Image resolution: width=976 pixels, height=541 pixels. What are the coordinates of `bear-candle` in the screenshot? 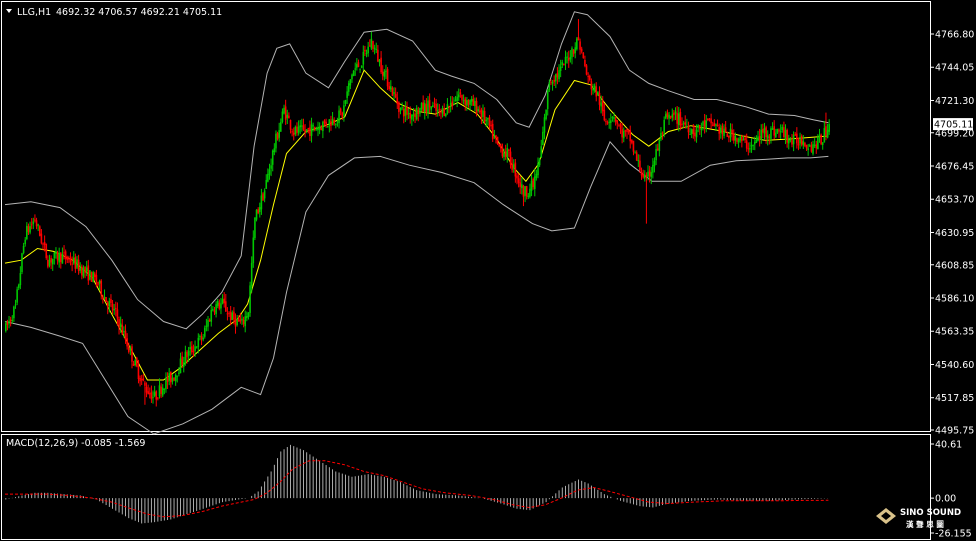 It's located at (174, 379).